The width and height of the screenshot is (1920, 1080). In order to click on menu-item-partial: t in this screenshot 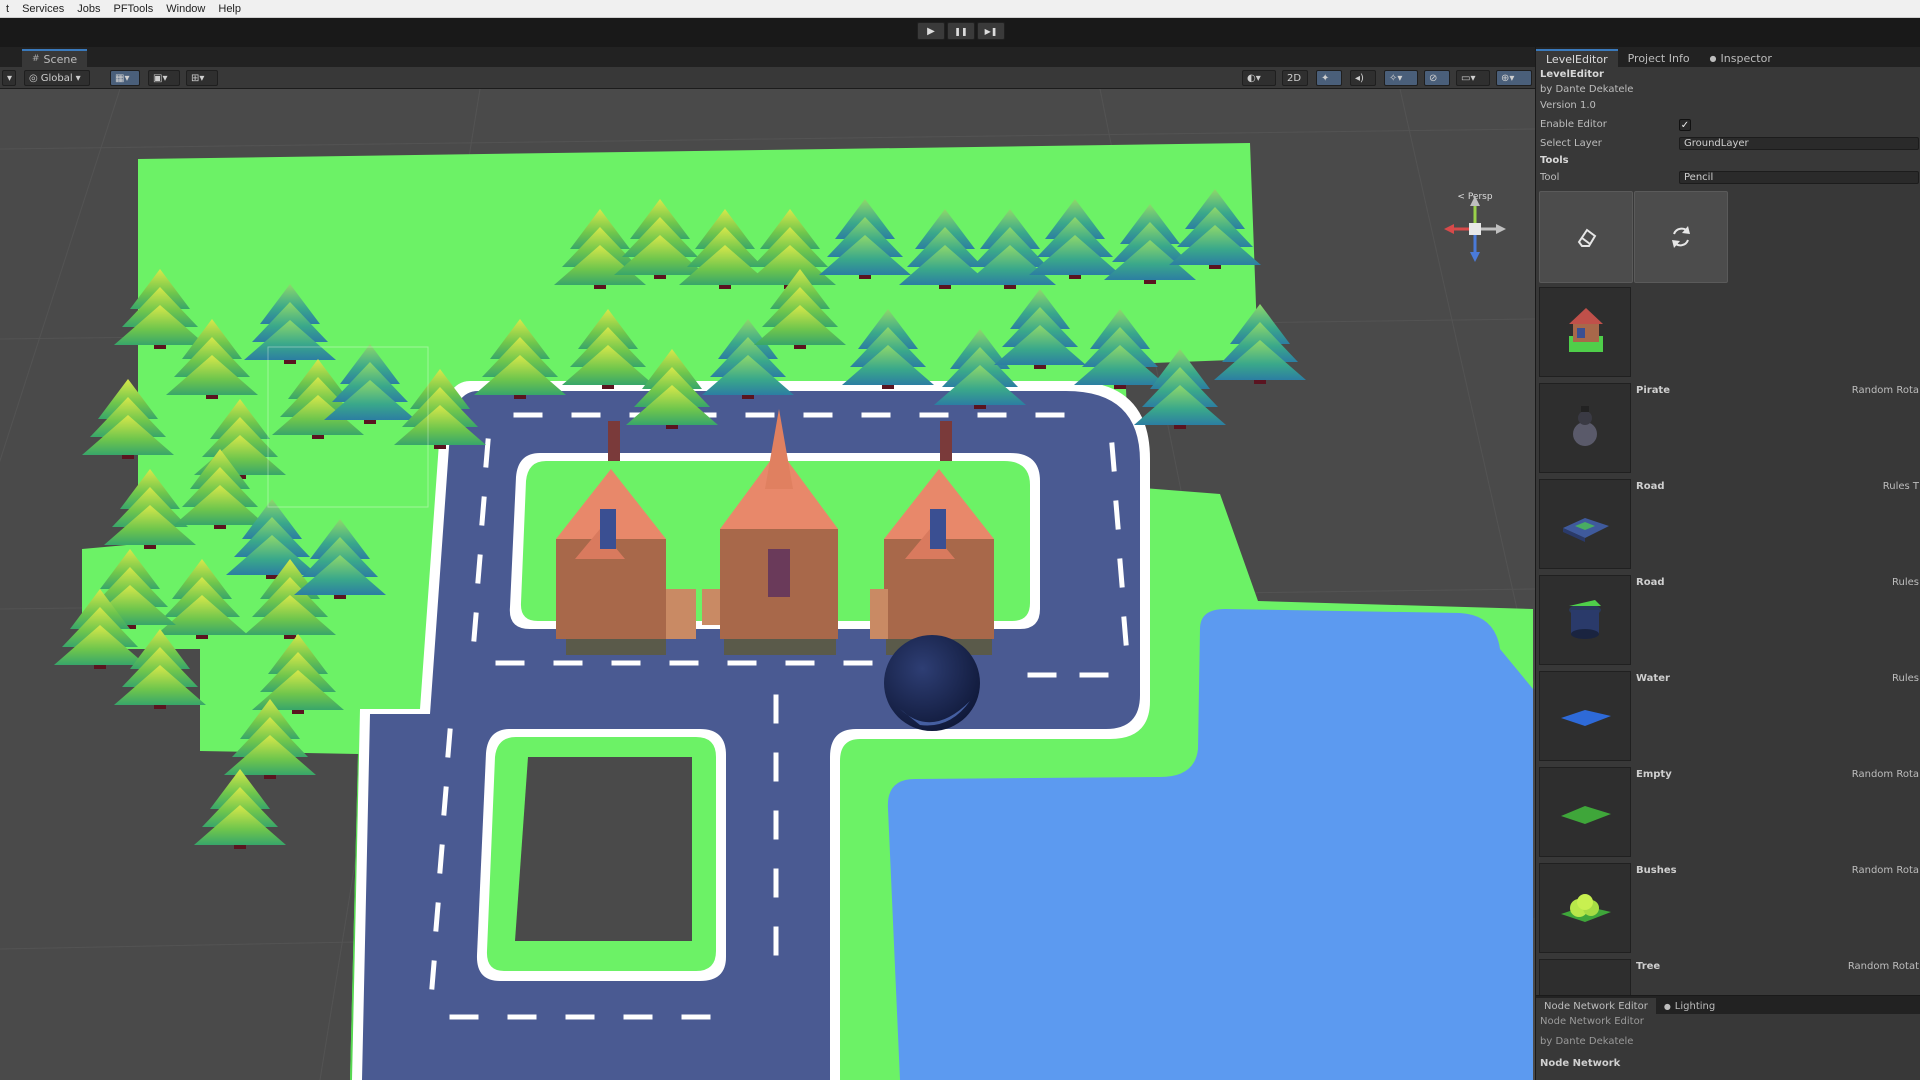, I will do `click(7, 9)`.